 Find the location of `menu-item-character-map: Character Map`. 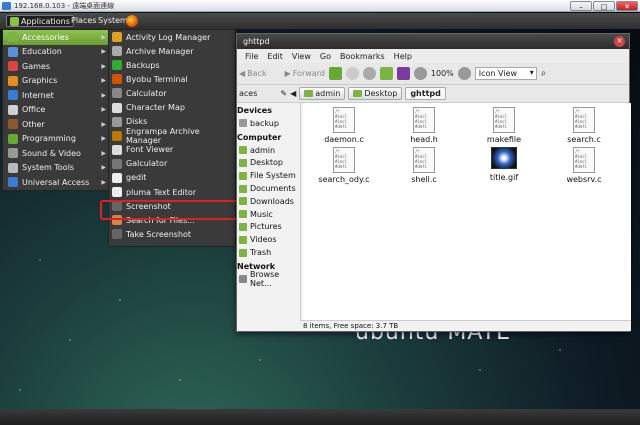

menu-item-character-map: Character Map is located at coordinates (172, 107).